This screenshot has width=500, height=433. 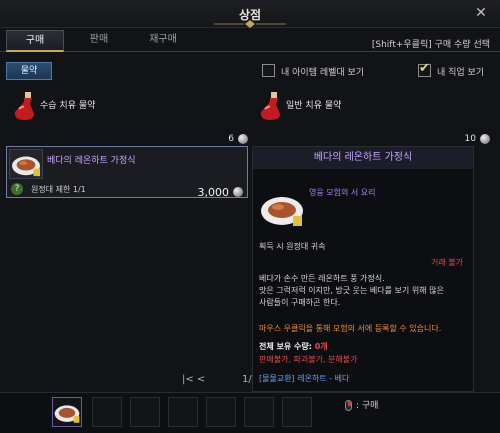 I want to click on tooltip-desc-line: 사람들이 구매하곤 한다., so click(x=300, y=302).